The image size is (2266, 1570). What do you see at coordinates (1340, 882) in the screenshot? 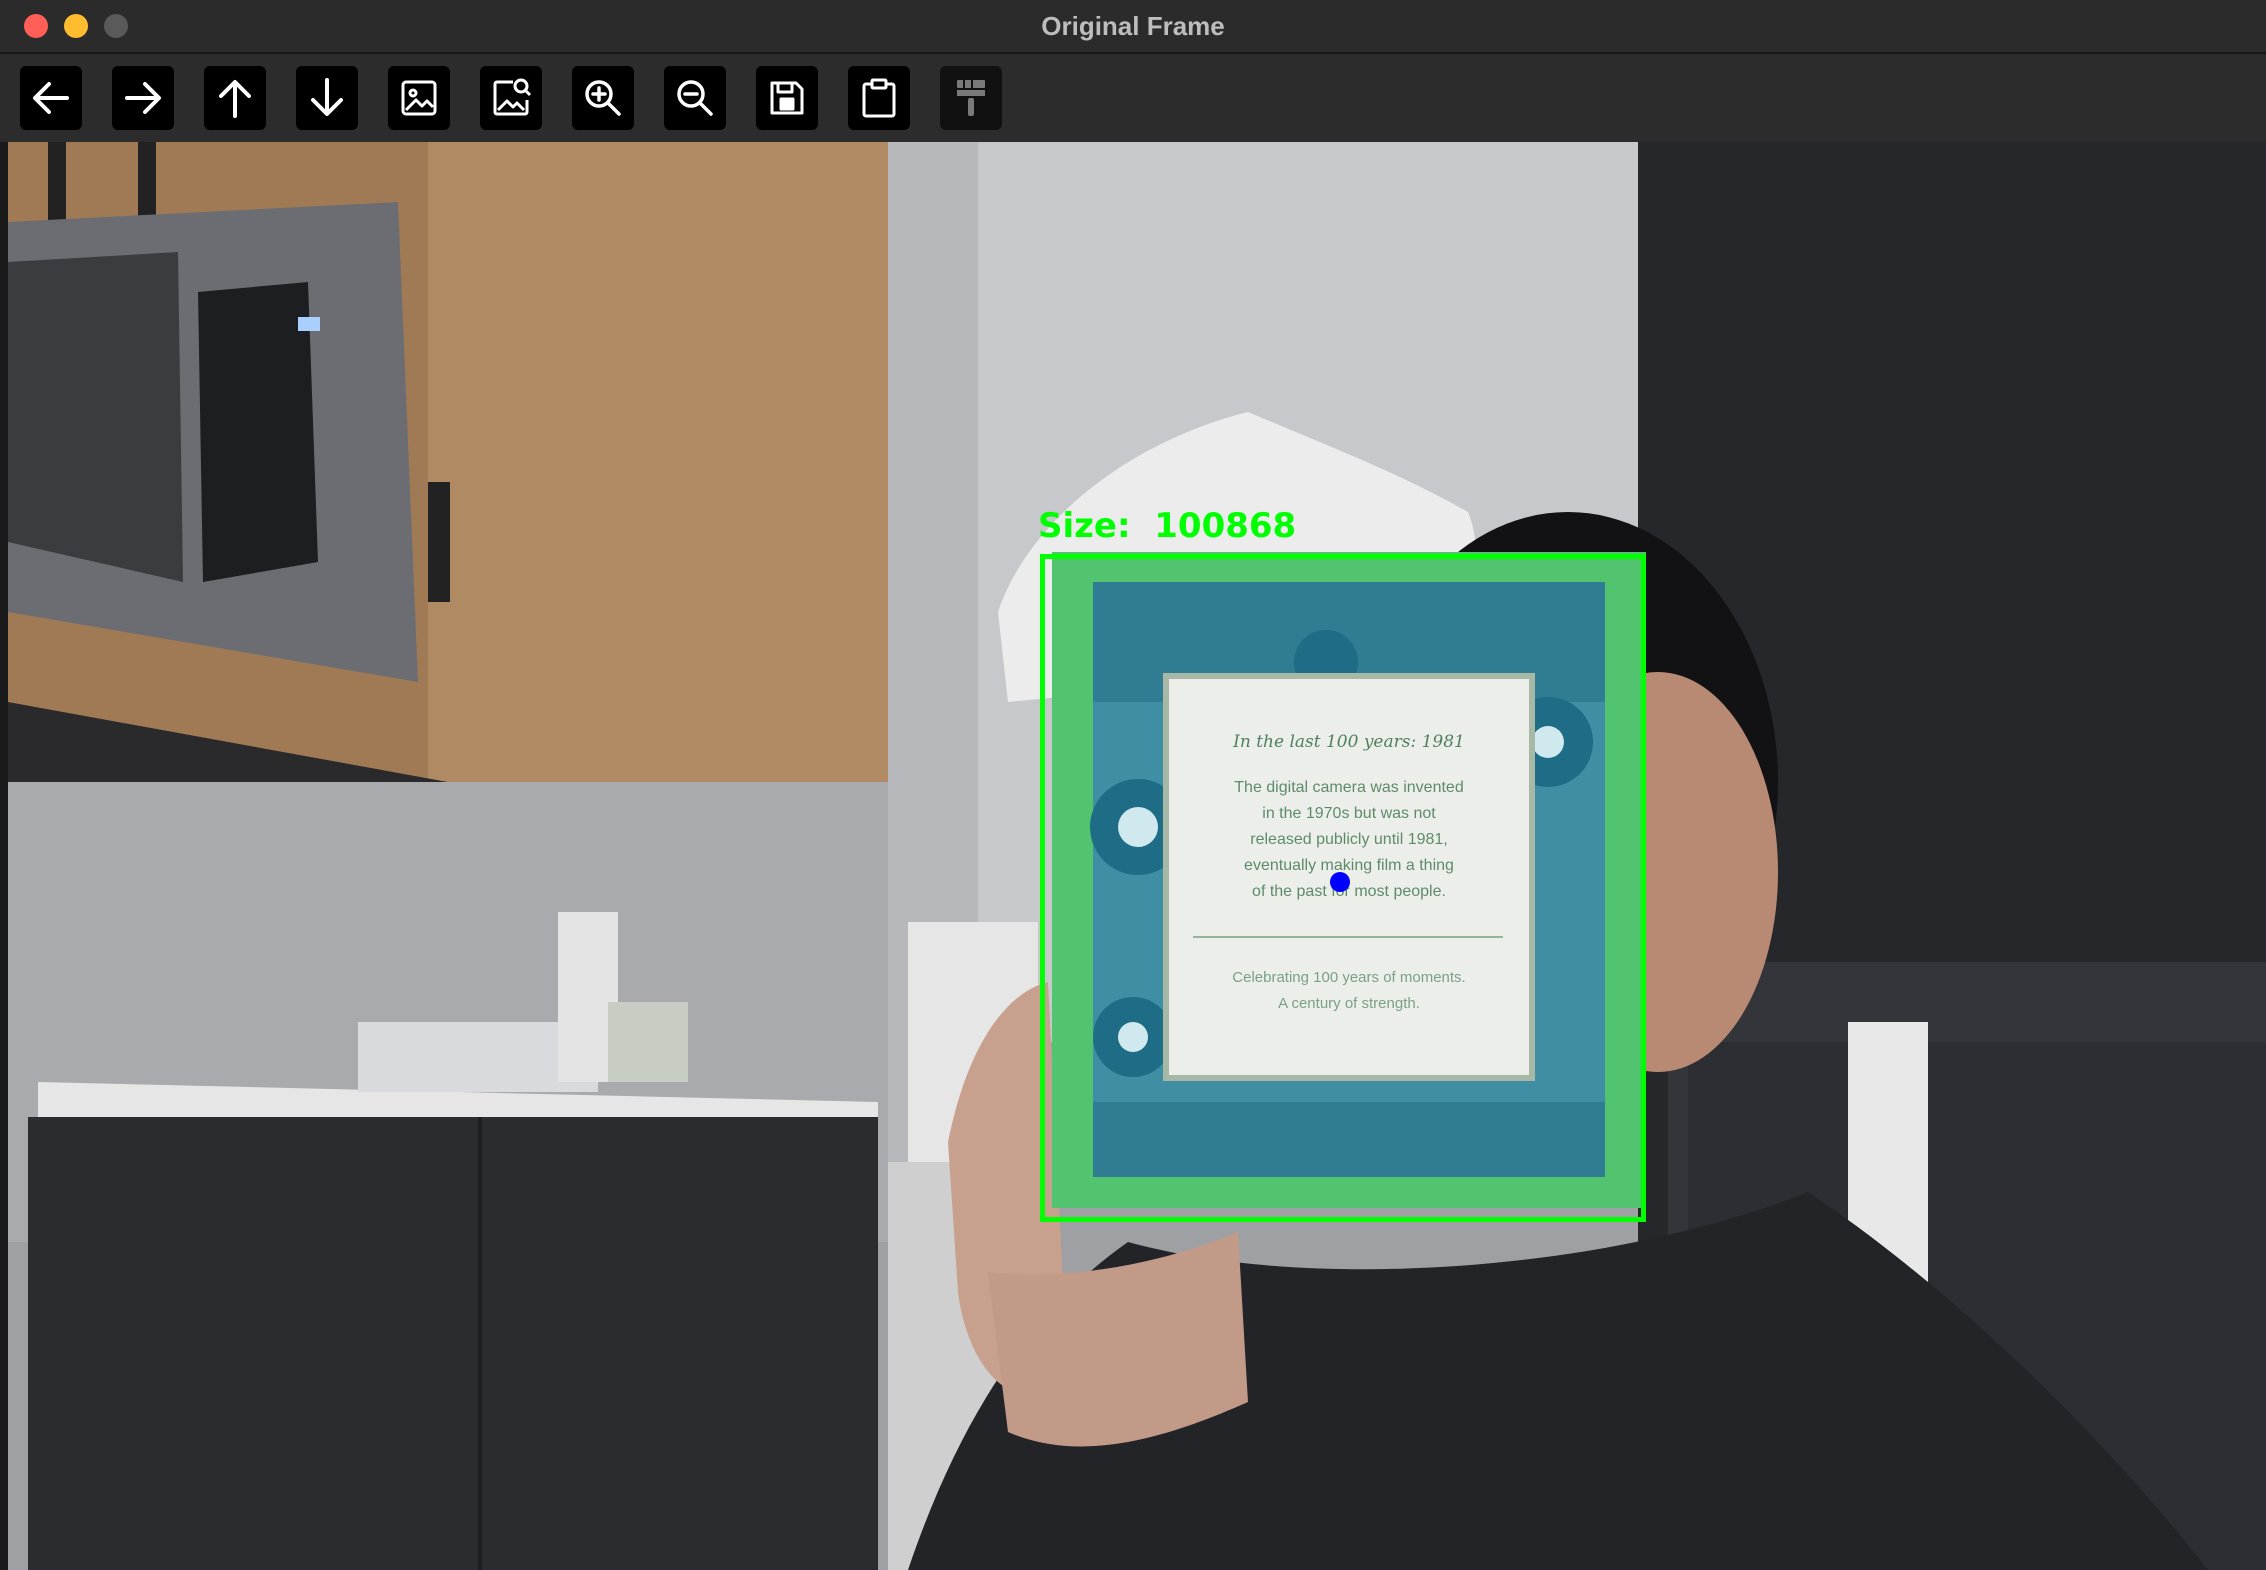
I see `centroid-marker` at bounding box center [1340, 882].